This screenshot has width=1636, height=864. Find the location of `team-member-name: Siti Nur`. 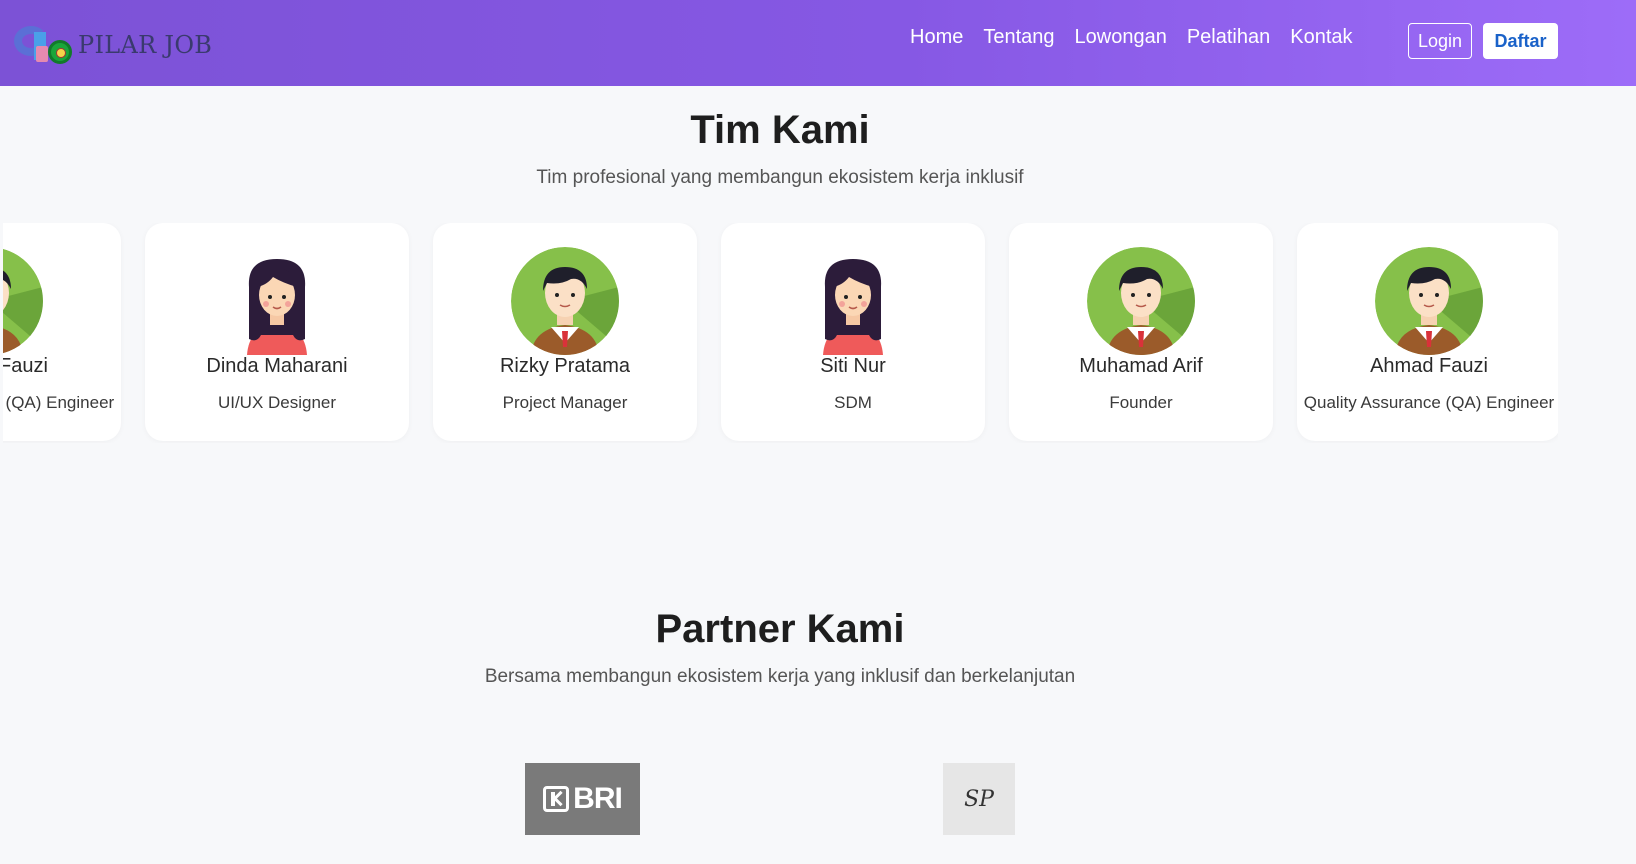

team-member-name: Siti Nur is located at coordinates (853, 366).